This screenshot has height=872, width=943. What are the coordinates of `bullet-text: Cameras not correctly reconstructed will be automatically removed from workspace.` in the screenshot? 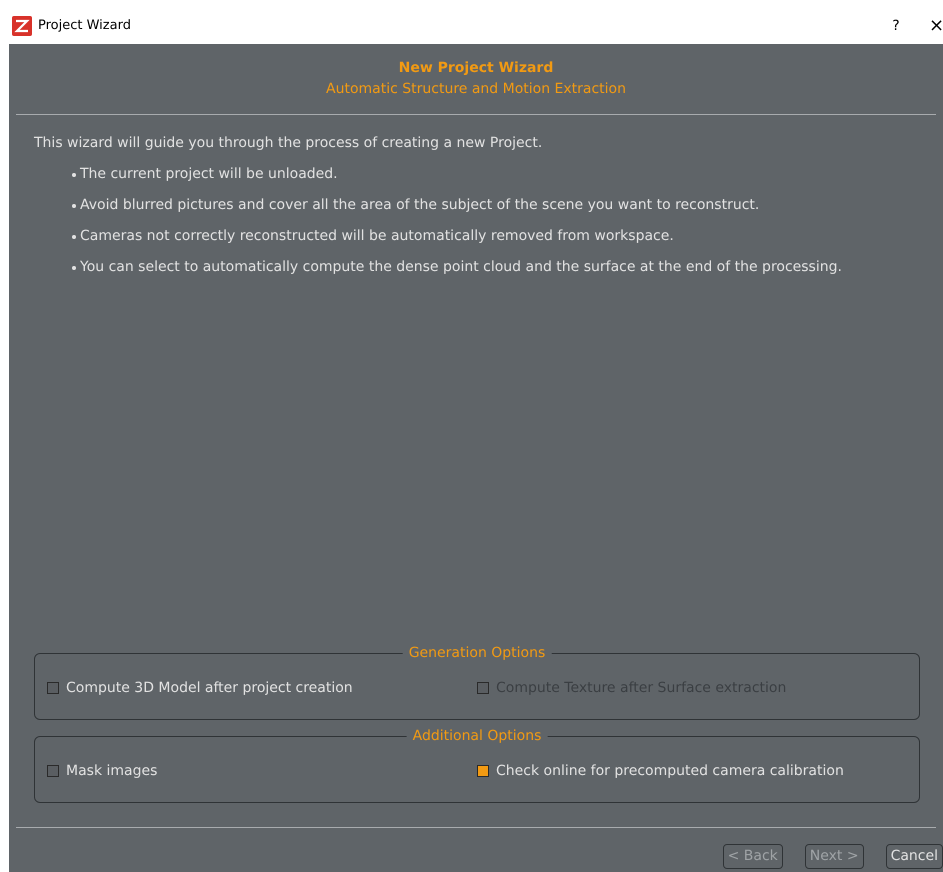 It's located at (377, 236).